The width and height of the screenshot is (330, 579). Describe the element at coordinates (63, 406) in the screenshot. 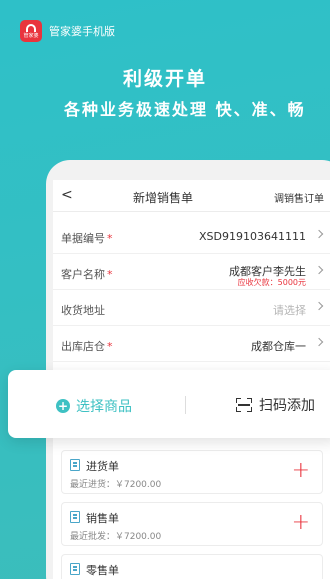

I see `plus-circle-icon: +` at that location.